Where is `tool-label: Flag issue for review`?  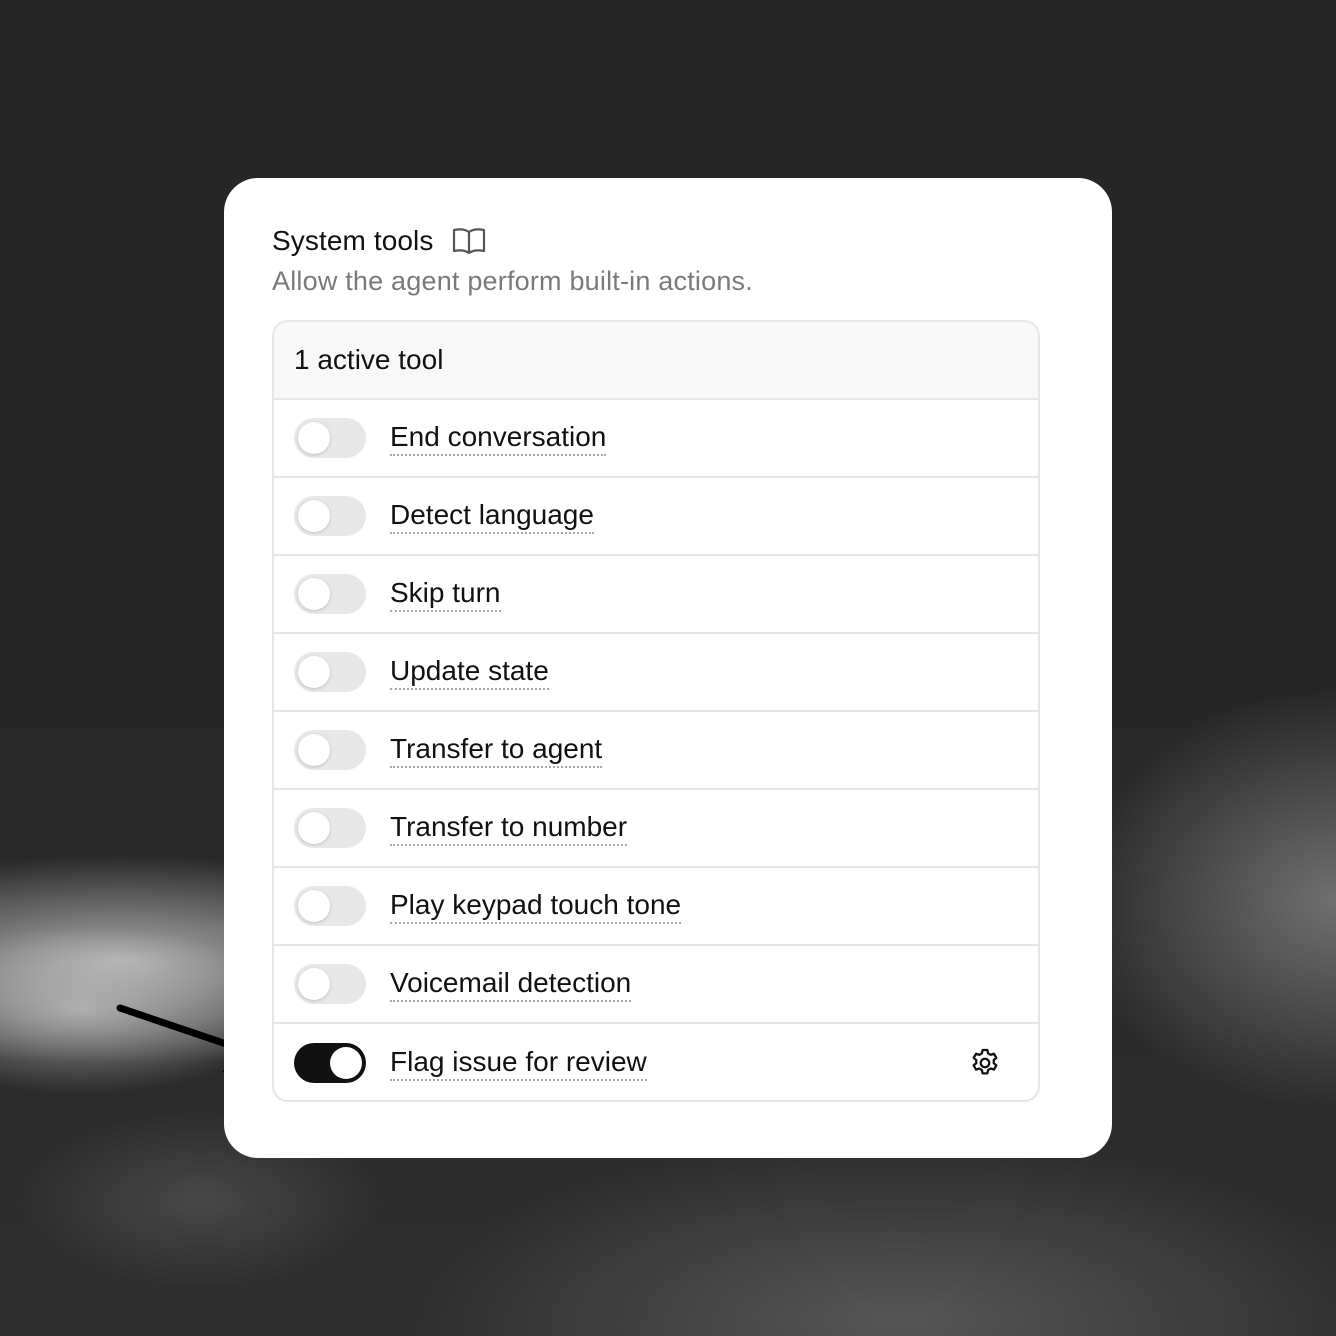
tool-label: Flag issue for review is located at coordinates (518, 1063).